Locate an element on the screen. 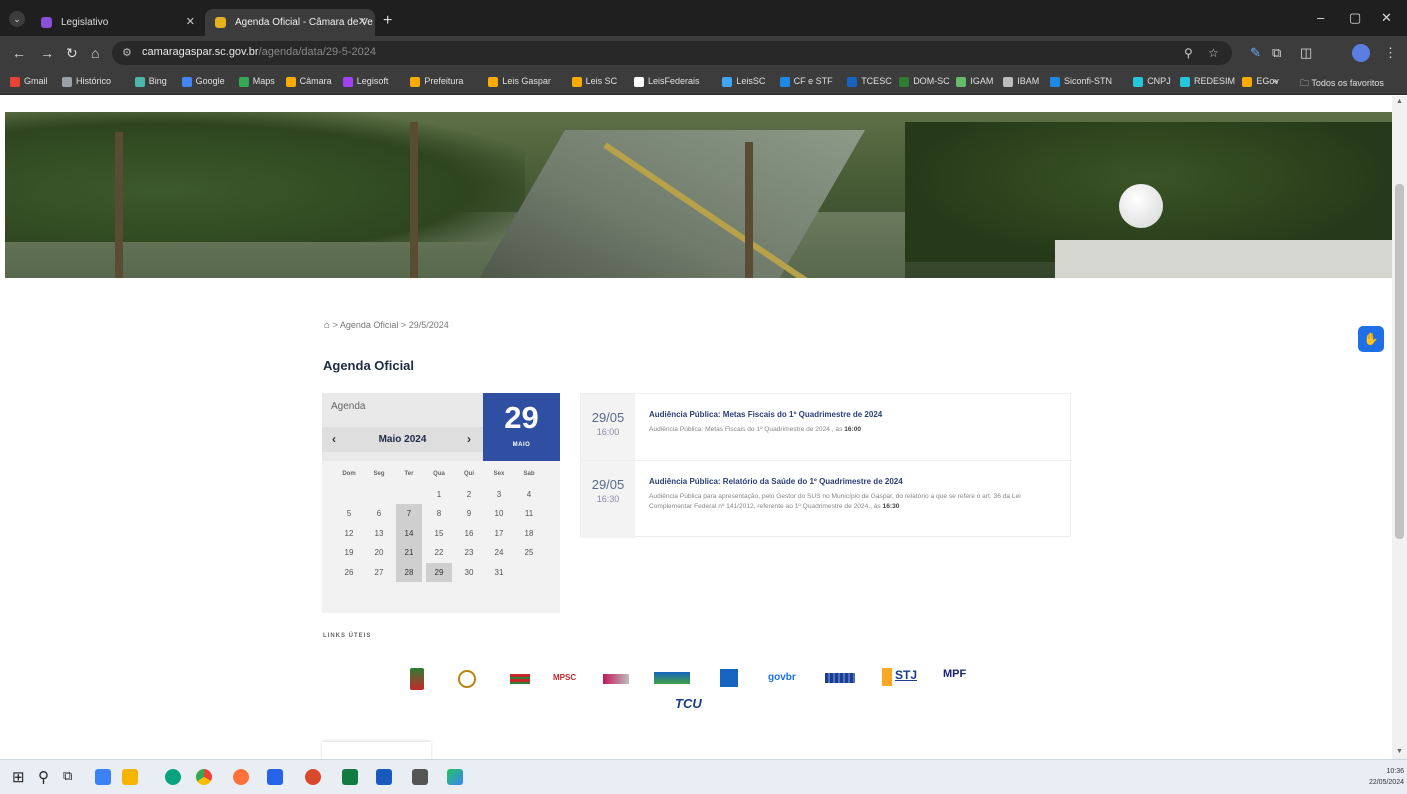 This screenshot has width=1407, height=794. bookmark-item: Câmara is located at coordinates (308, 81).